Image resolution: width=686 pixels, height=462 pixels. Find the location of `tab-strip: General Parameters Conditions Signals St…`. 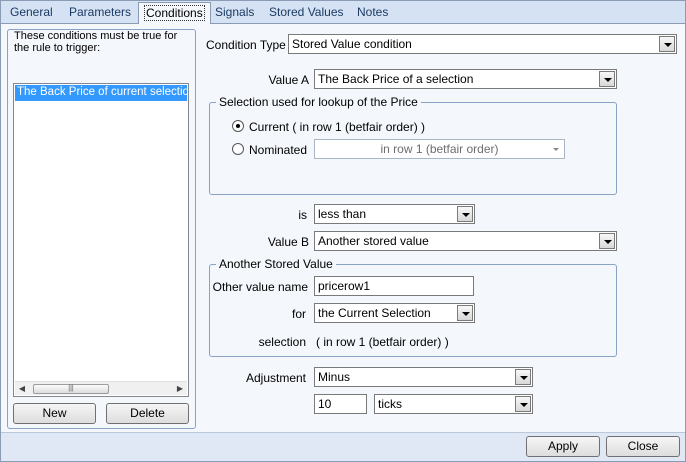

tab-strip: General Parameters Conditions Signals St… is located at coordinates (343, 12).